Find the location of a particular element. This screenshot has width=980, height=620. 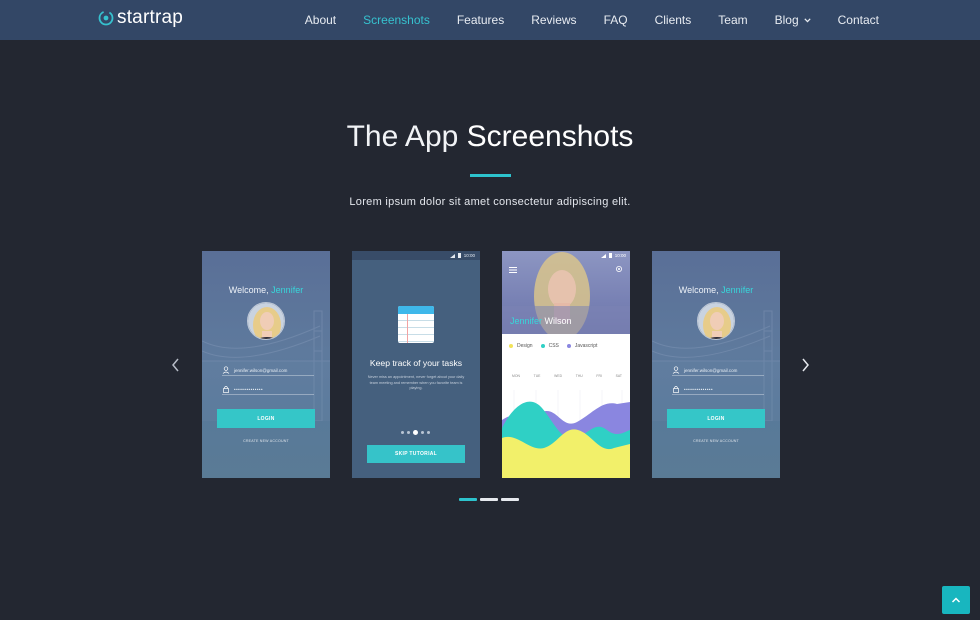

carousel-next-button is located at coordinates (805, 365).